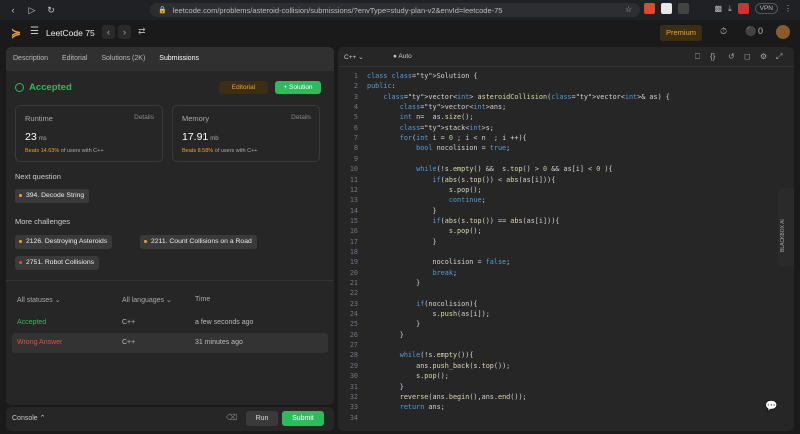 The width and height of the screenshot is (800, 434). What do you see at coordinates (771, 406) in the screenshot?
I see `chat-icon: 💬` at bounding box center [771, 406].